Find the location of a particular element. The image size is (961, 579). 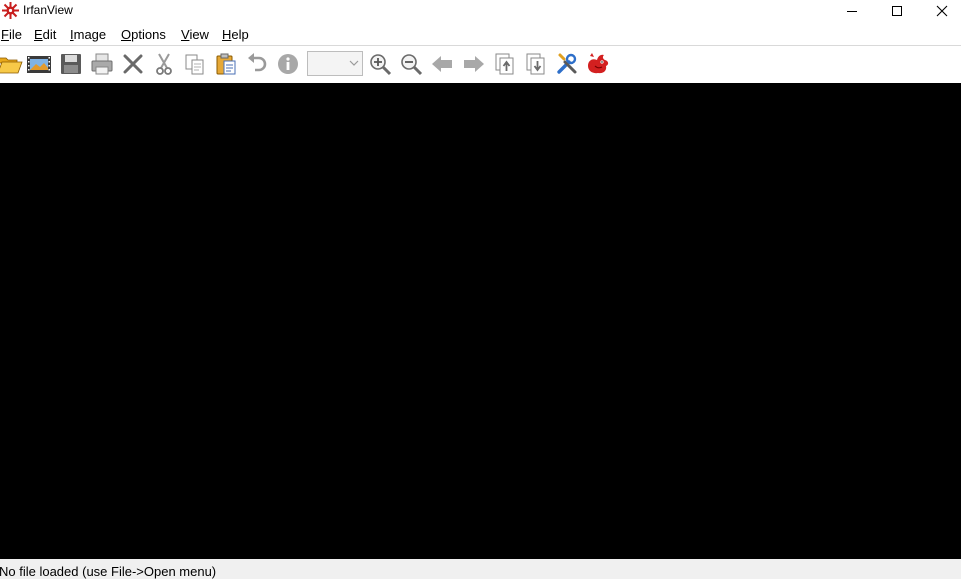

slideshow-icon is located at coordinates (39, 64).